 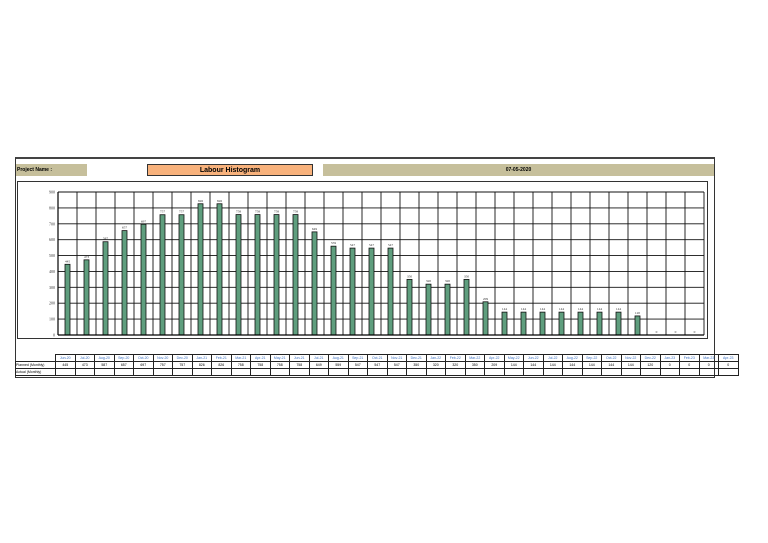 What do you see at coordinates (279, 358) in the screenshot?
I see `month-header: May-21` at bounding box center [279, 358].